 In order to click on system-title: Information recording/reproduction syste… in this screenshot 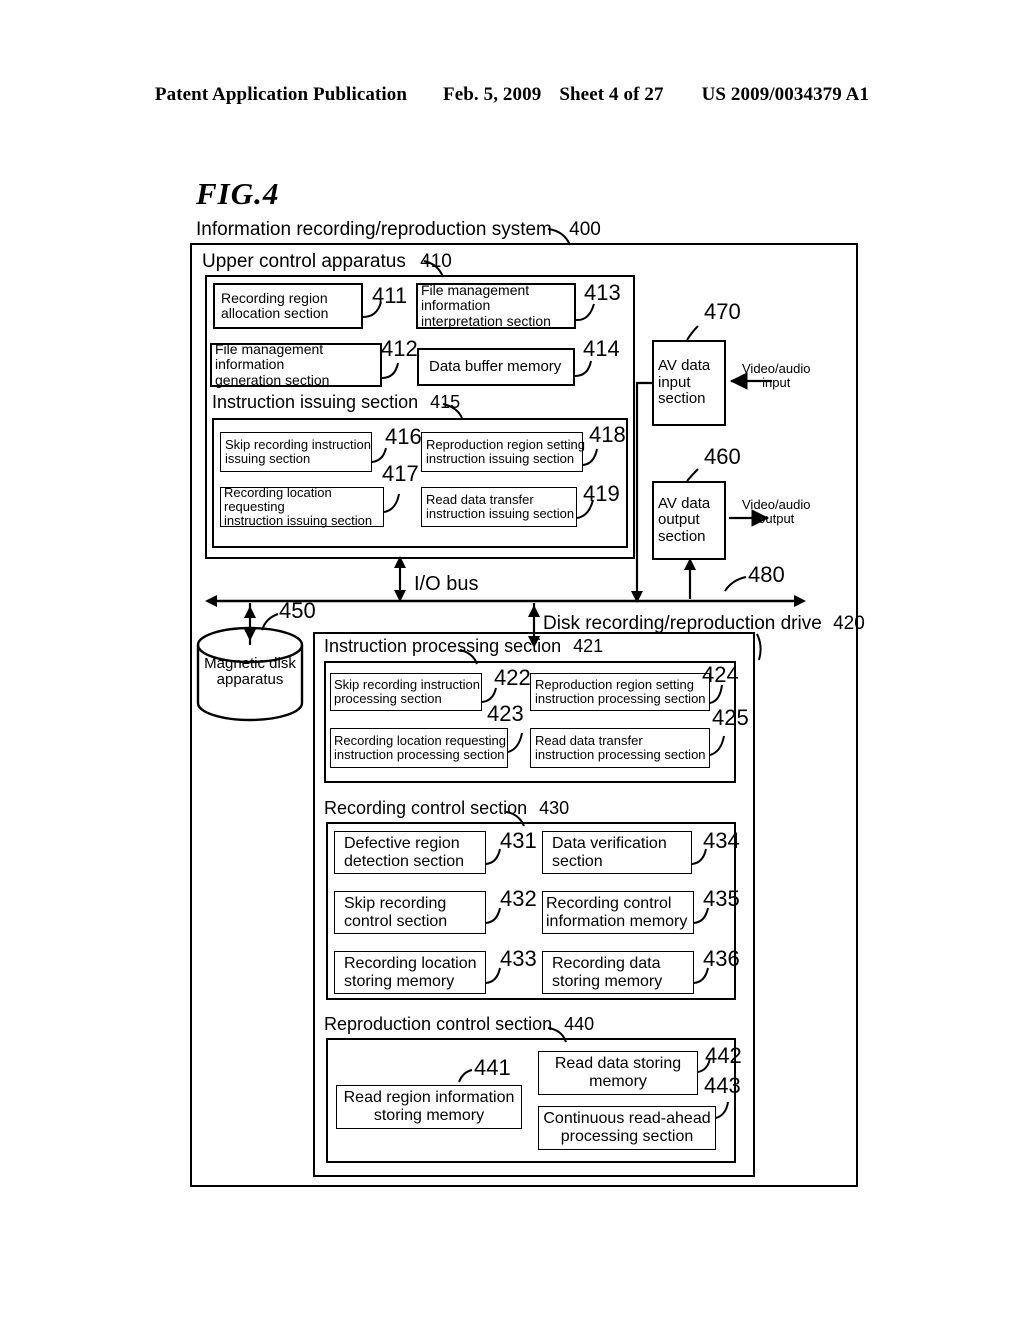, I will do `click(398, 229)`.